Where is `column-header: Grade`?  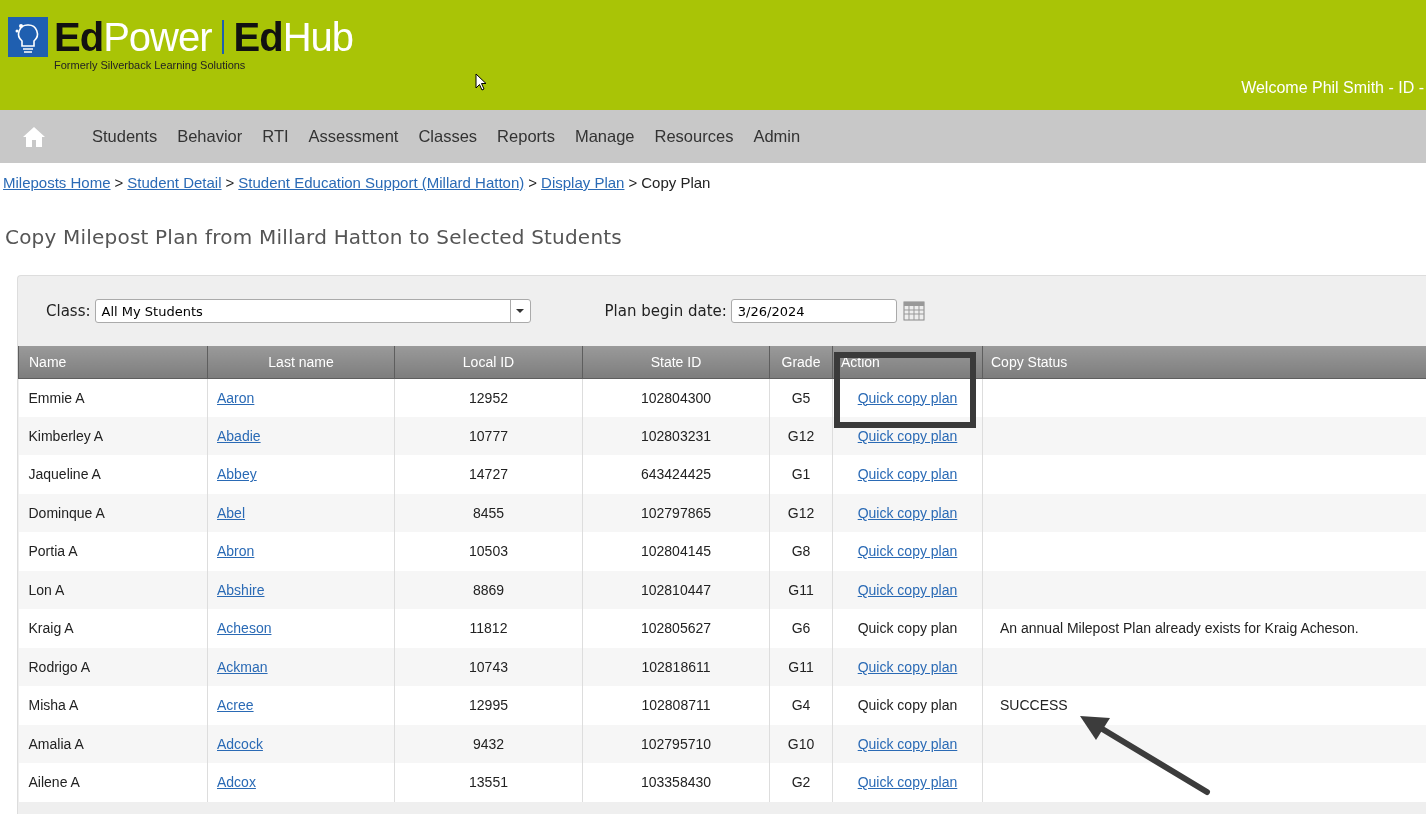 column-header: Grade is located at coordinates (801, 362).